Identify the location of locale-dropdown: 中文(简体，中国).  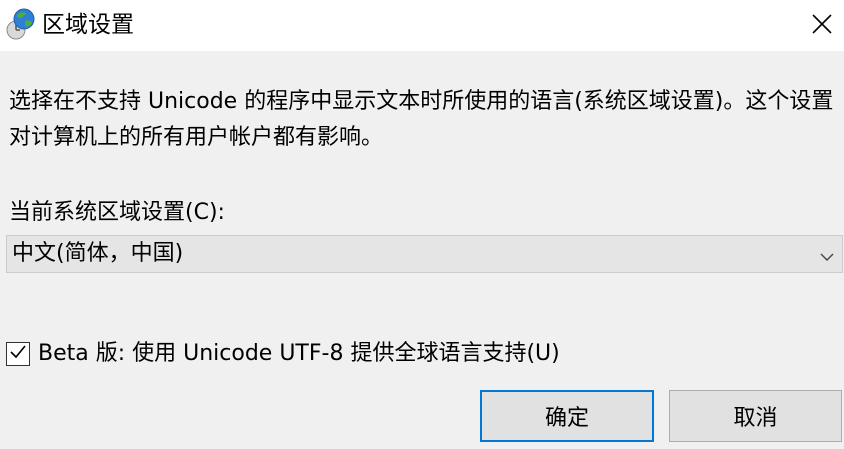
(424, 254).